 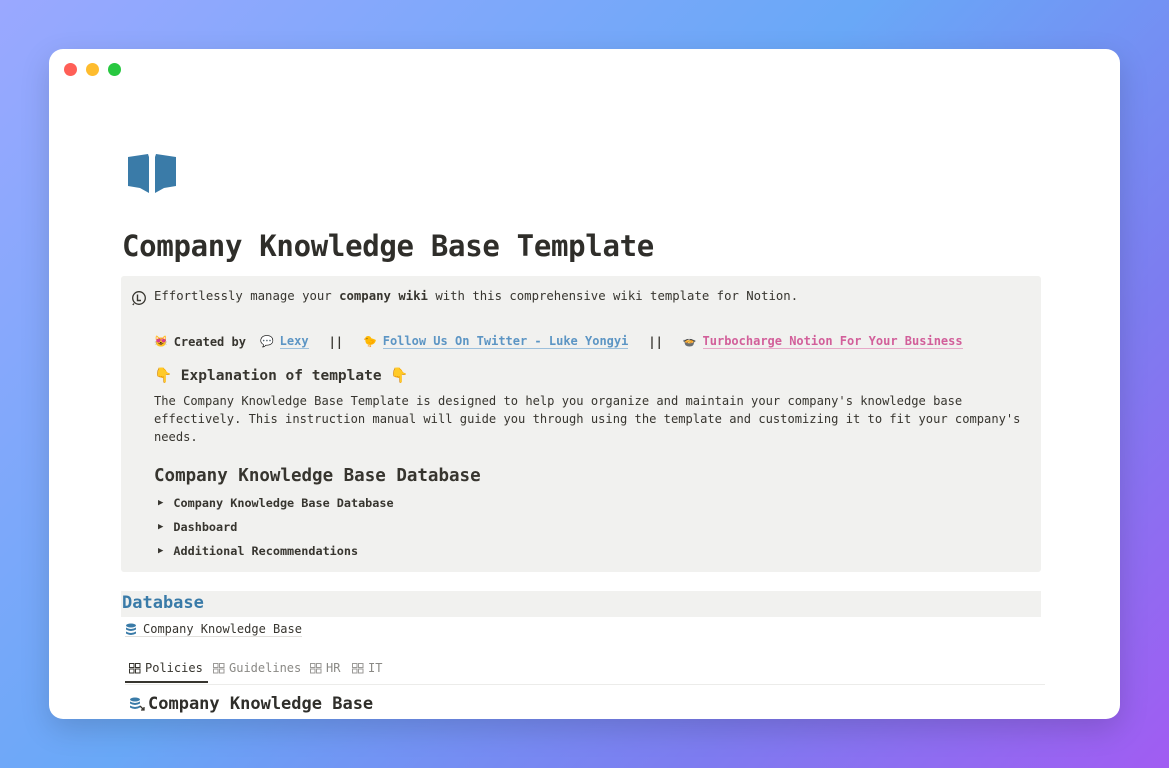 What do you see at coordinates (388, 246) in the screenshot?
I see `page-title: Company Knowledge Base Template` at bounding box center [388, 246].